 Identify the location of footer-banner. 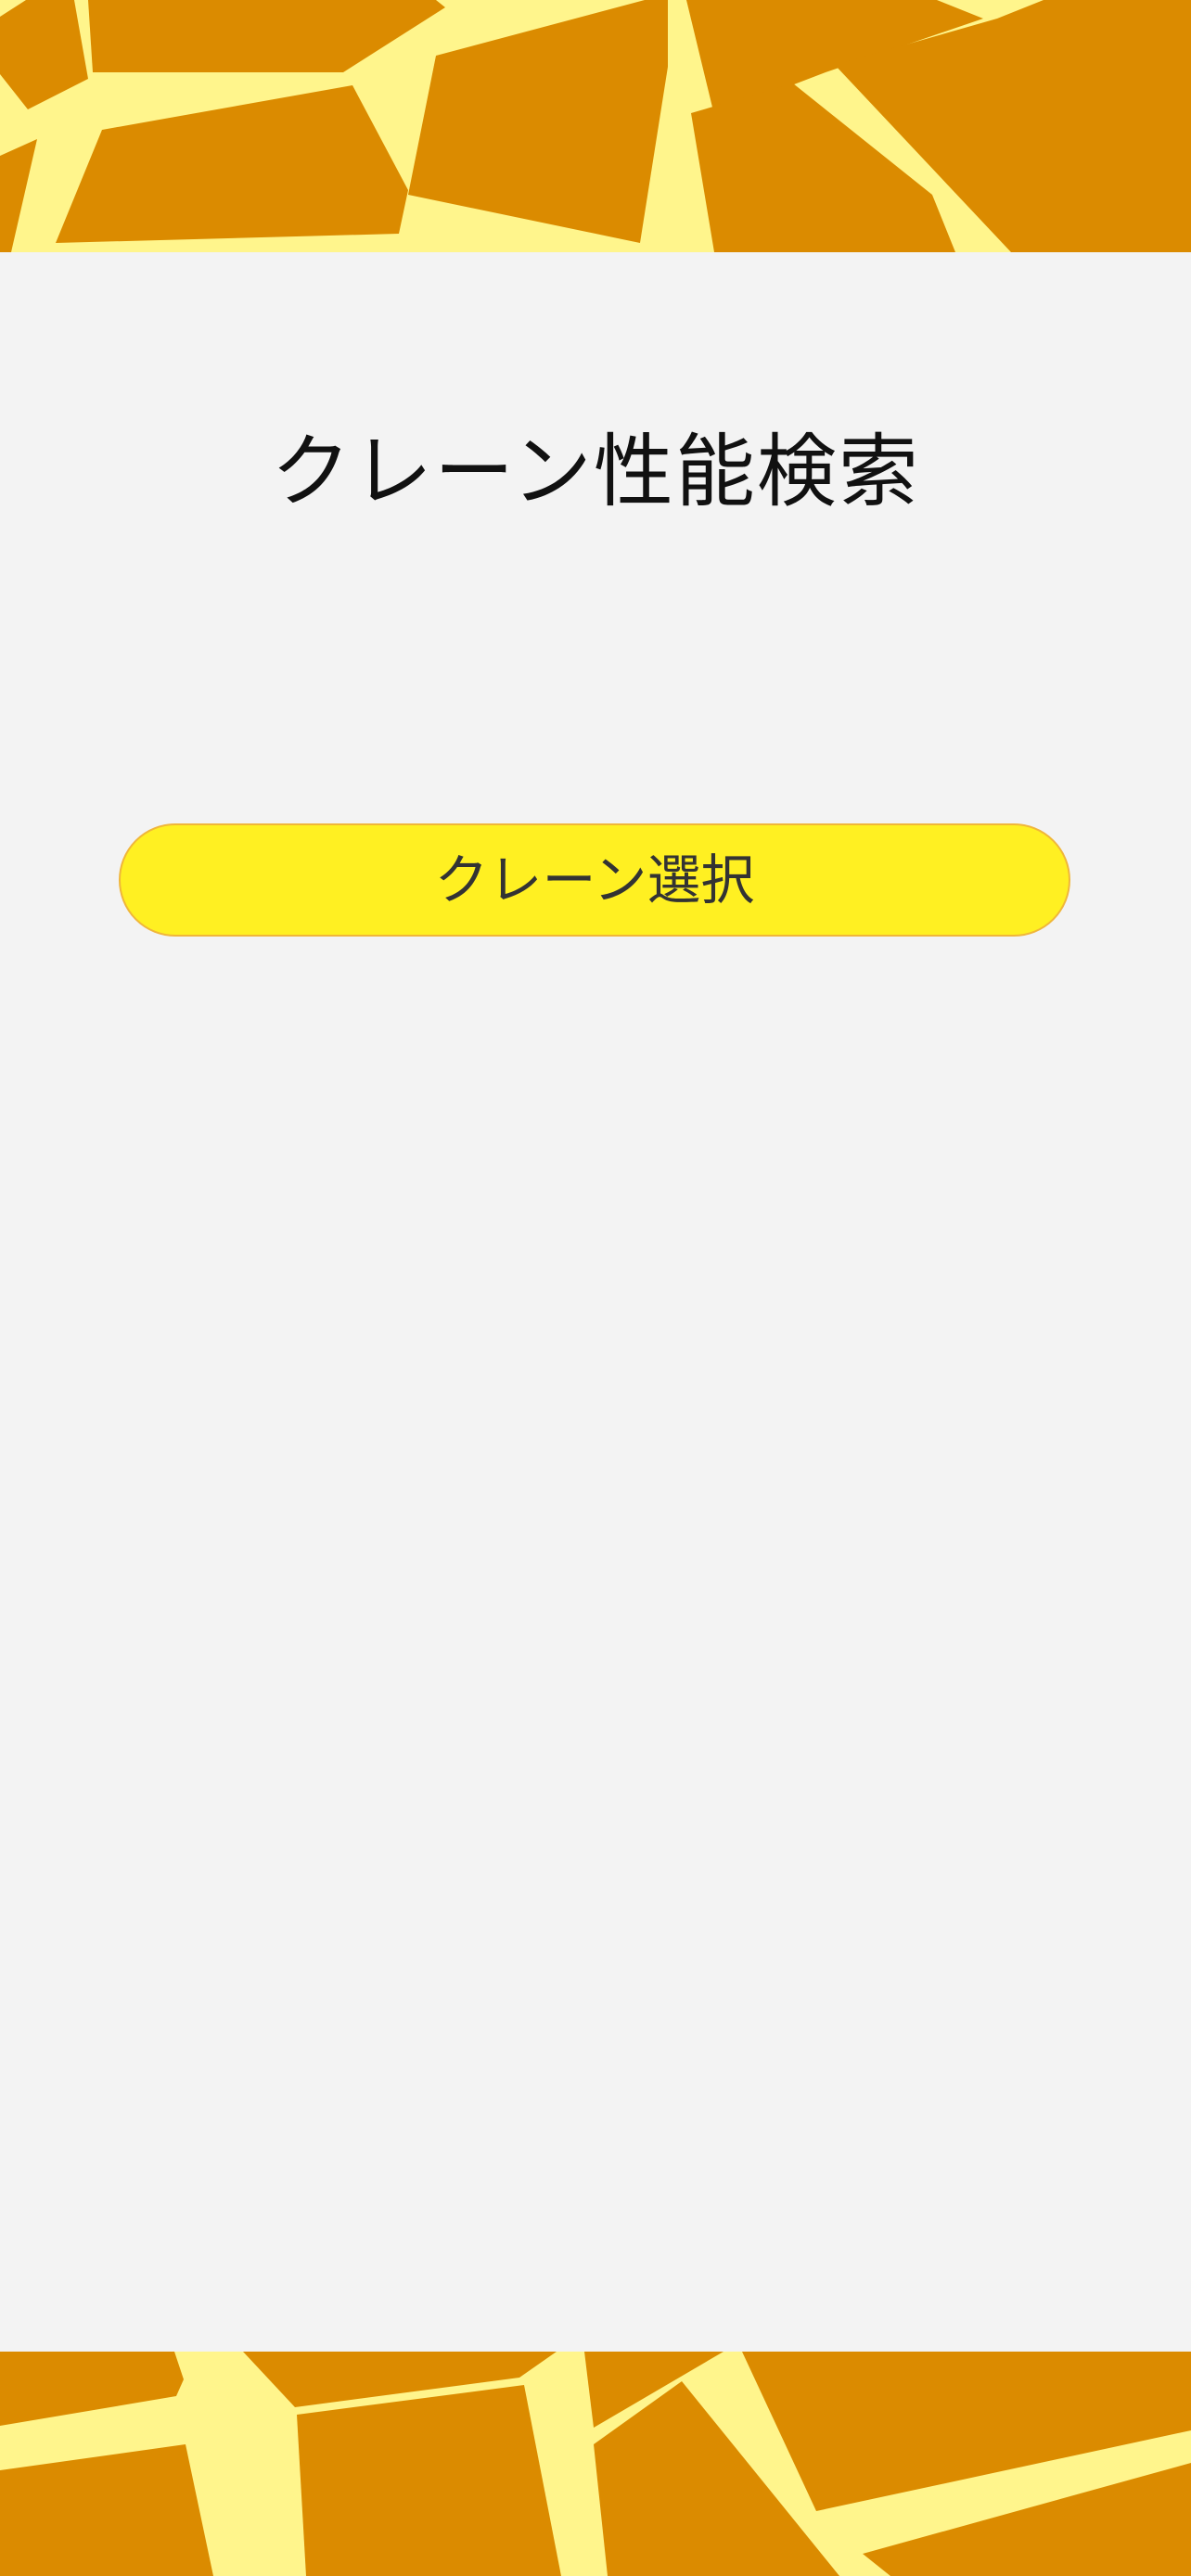
(595, 2464).